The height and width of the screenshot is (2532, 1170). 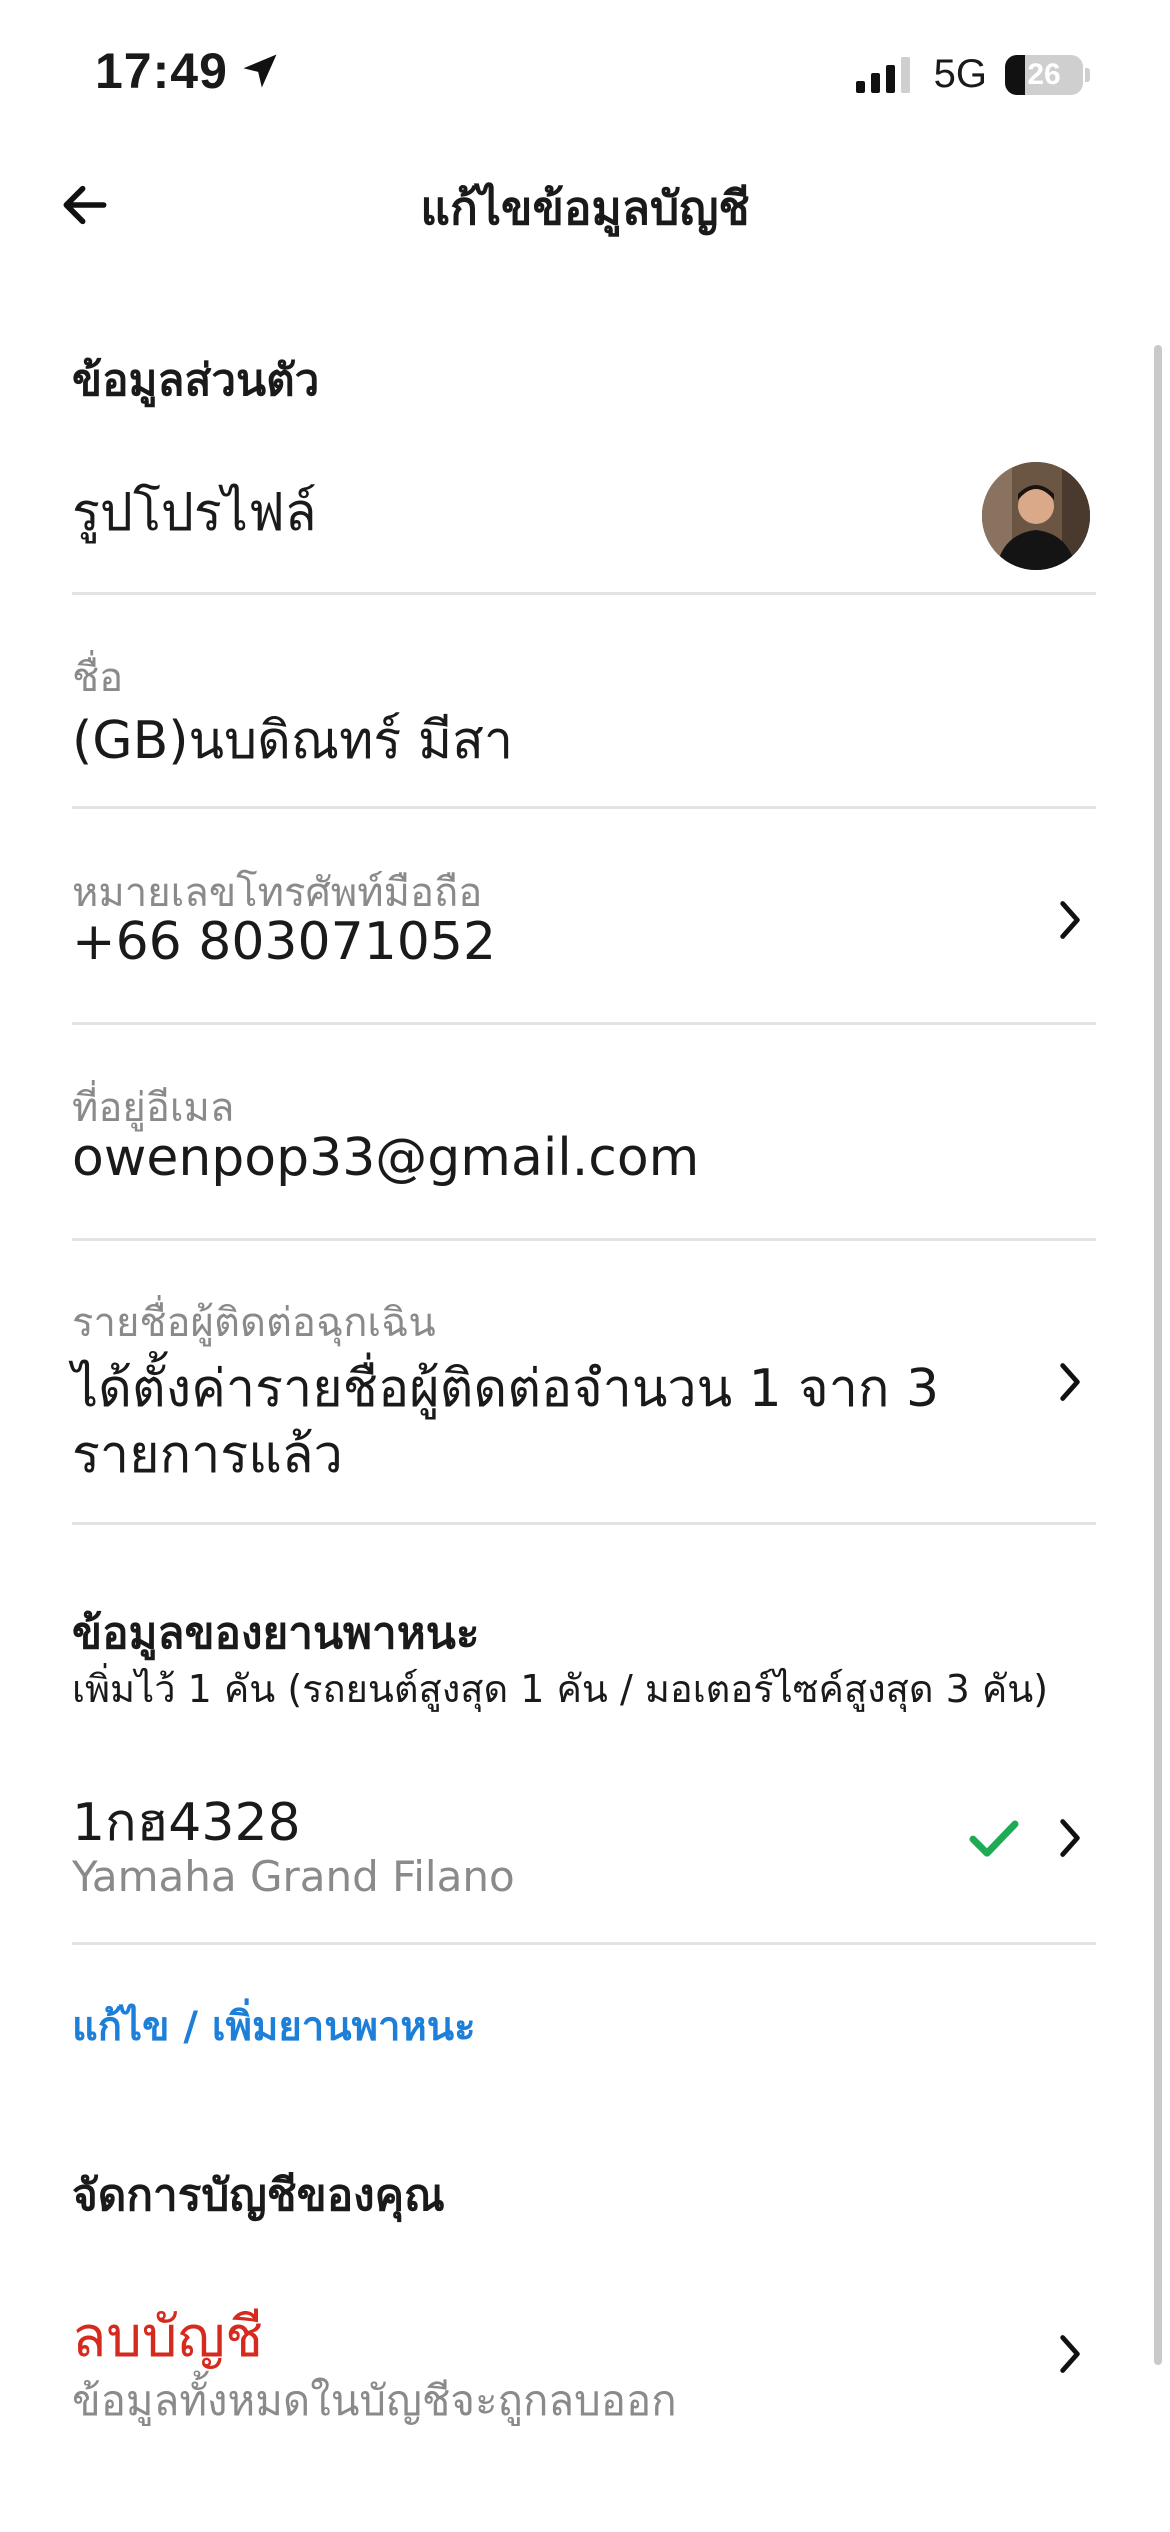 I want to click on check-icon, so click(x=994, y=1838).